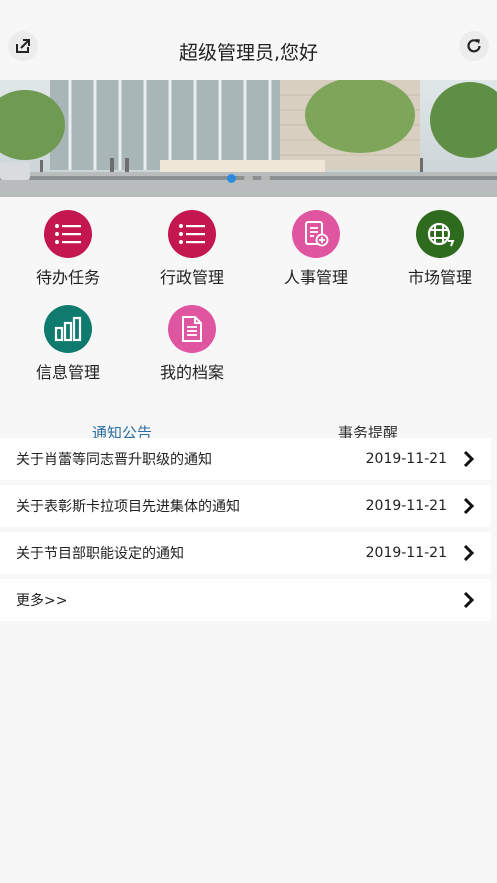  Describe the element at coordinates (248, 138) in the screenshot. I see `banner-carousel` at that location.